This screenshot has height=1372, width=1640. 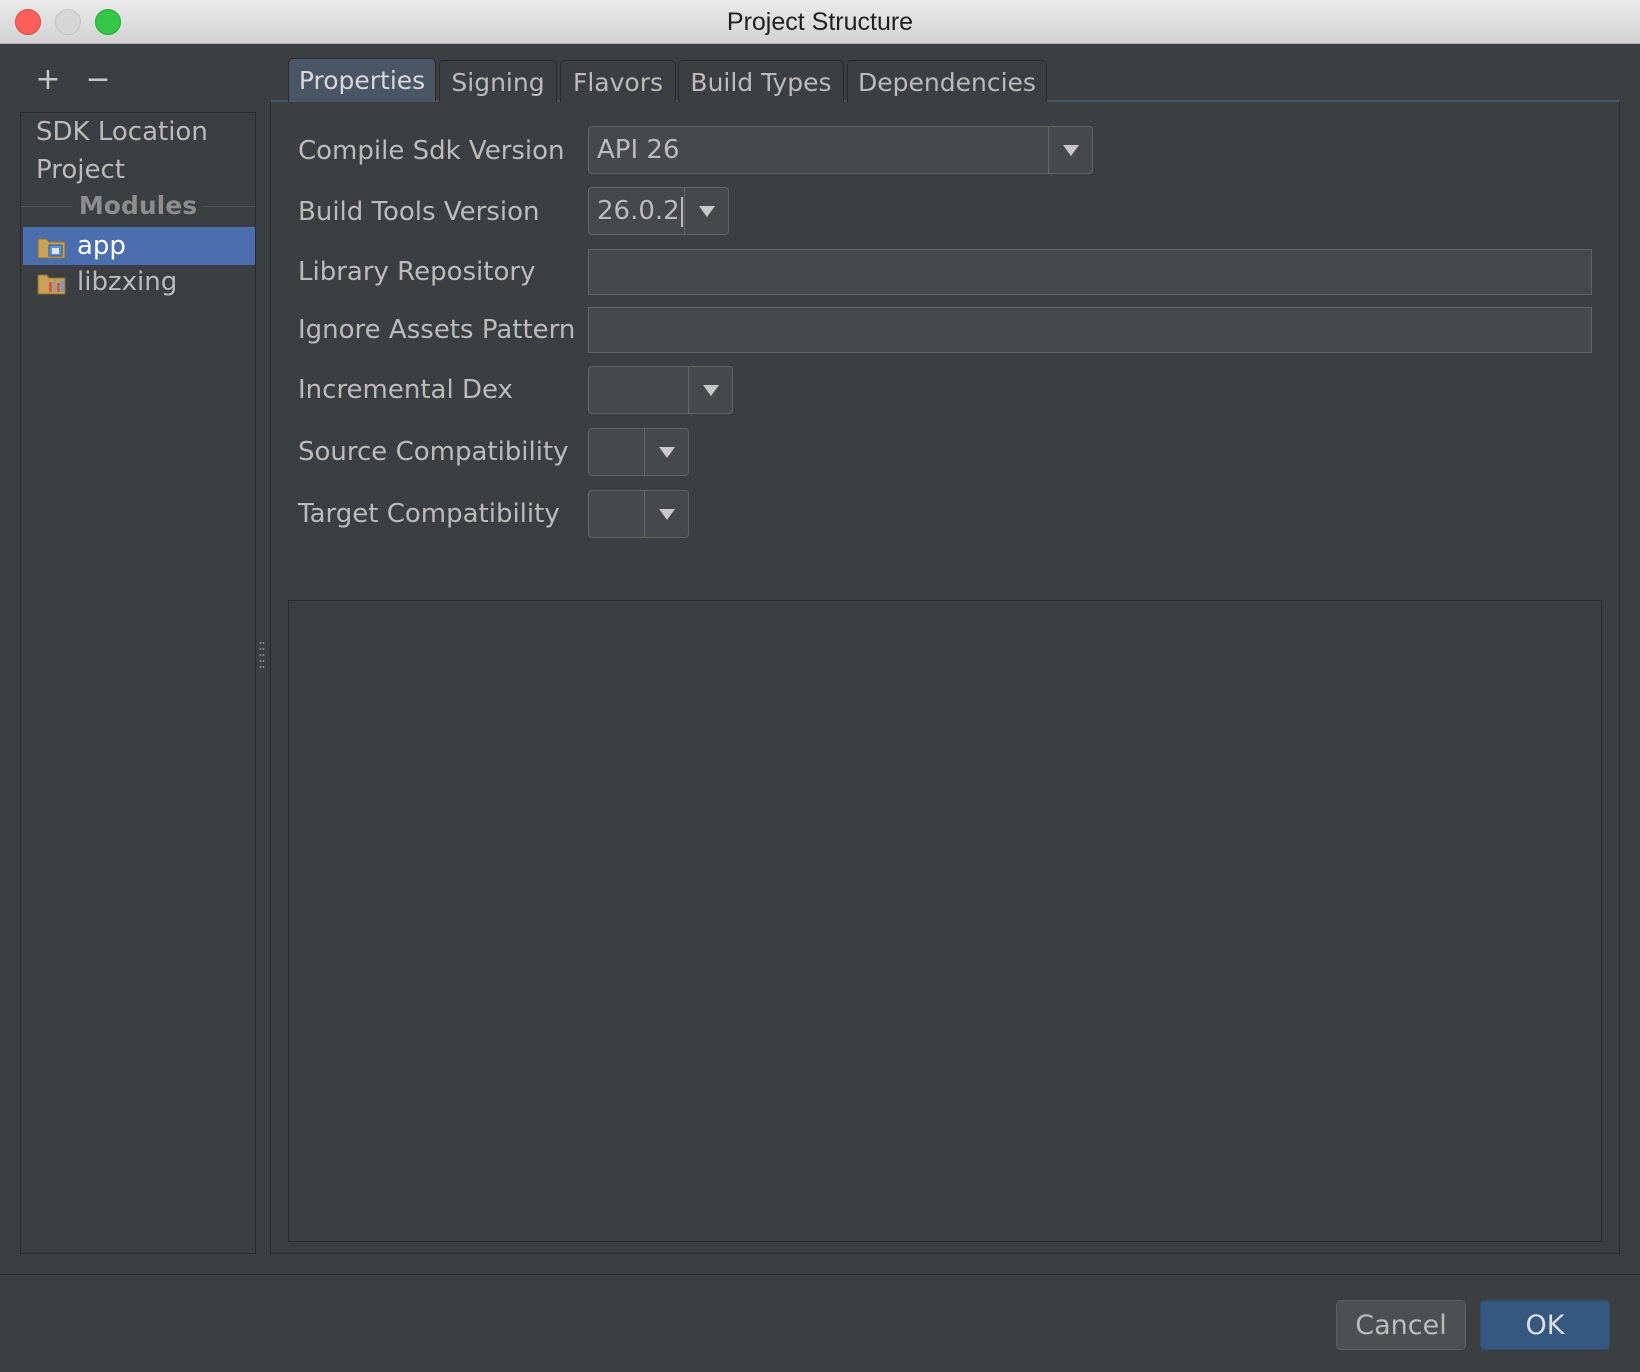 What do you see at coordinates (618, 81) in the screenshot?
I see `tab-flavors: Flavors` at bounding box center [618, 81].